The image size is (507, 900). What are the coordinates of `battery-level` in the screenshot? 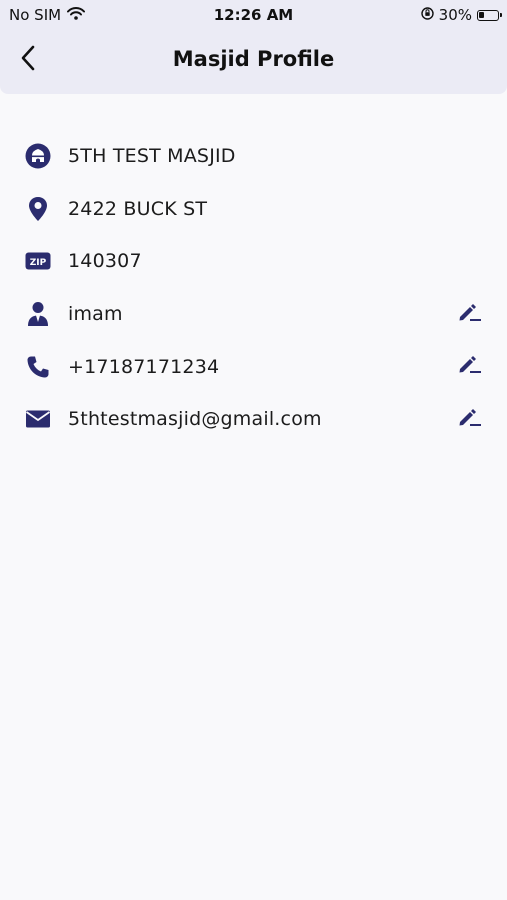 It's located at (481, 14).